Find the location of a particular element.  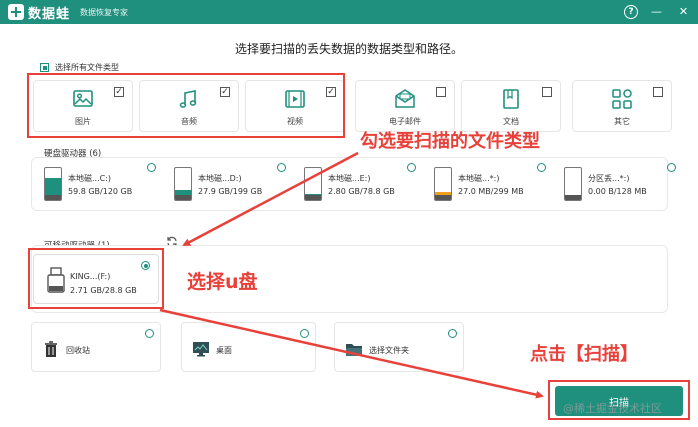

arrow-to-scan is located at coordinates (351, 353).